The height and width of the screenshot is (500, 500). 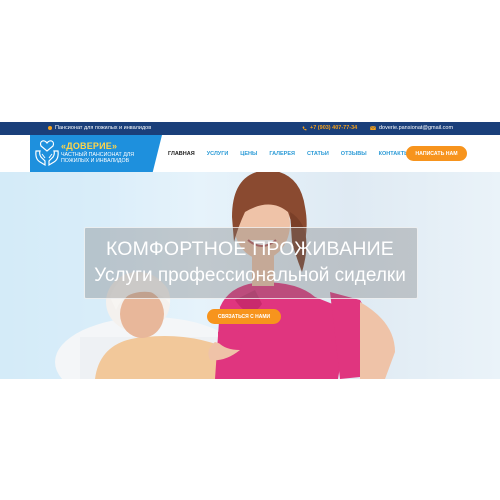 What do you see at coordinates (354, 154) in the screenshot?
I see `nav-item-reviews: ОТЗЫВЫ` at bounding box center [354, 154].